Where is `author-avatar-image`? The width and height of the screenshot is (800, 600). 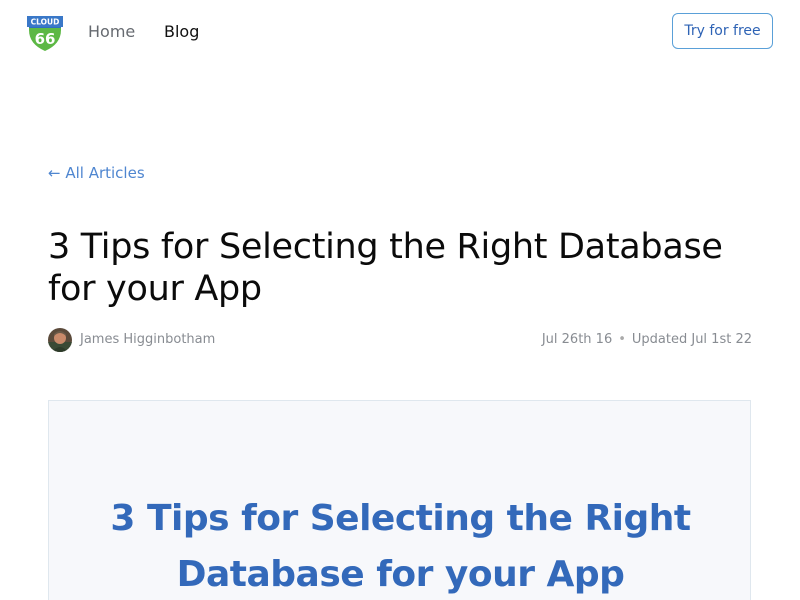
author-avatar-image is located at coordinates (60, 340).